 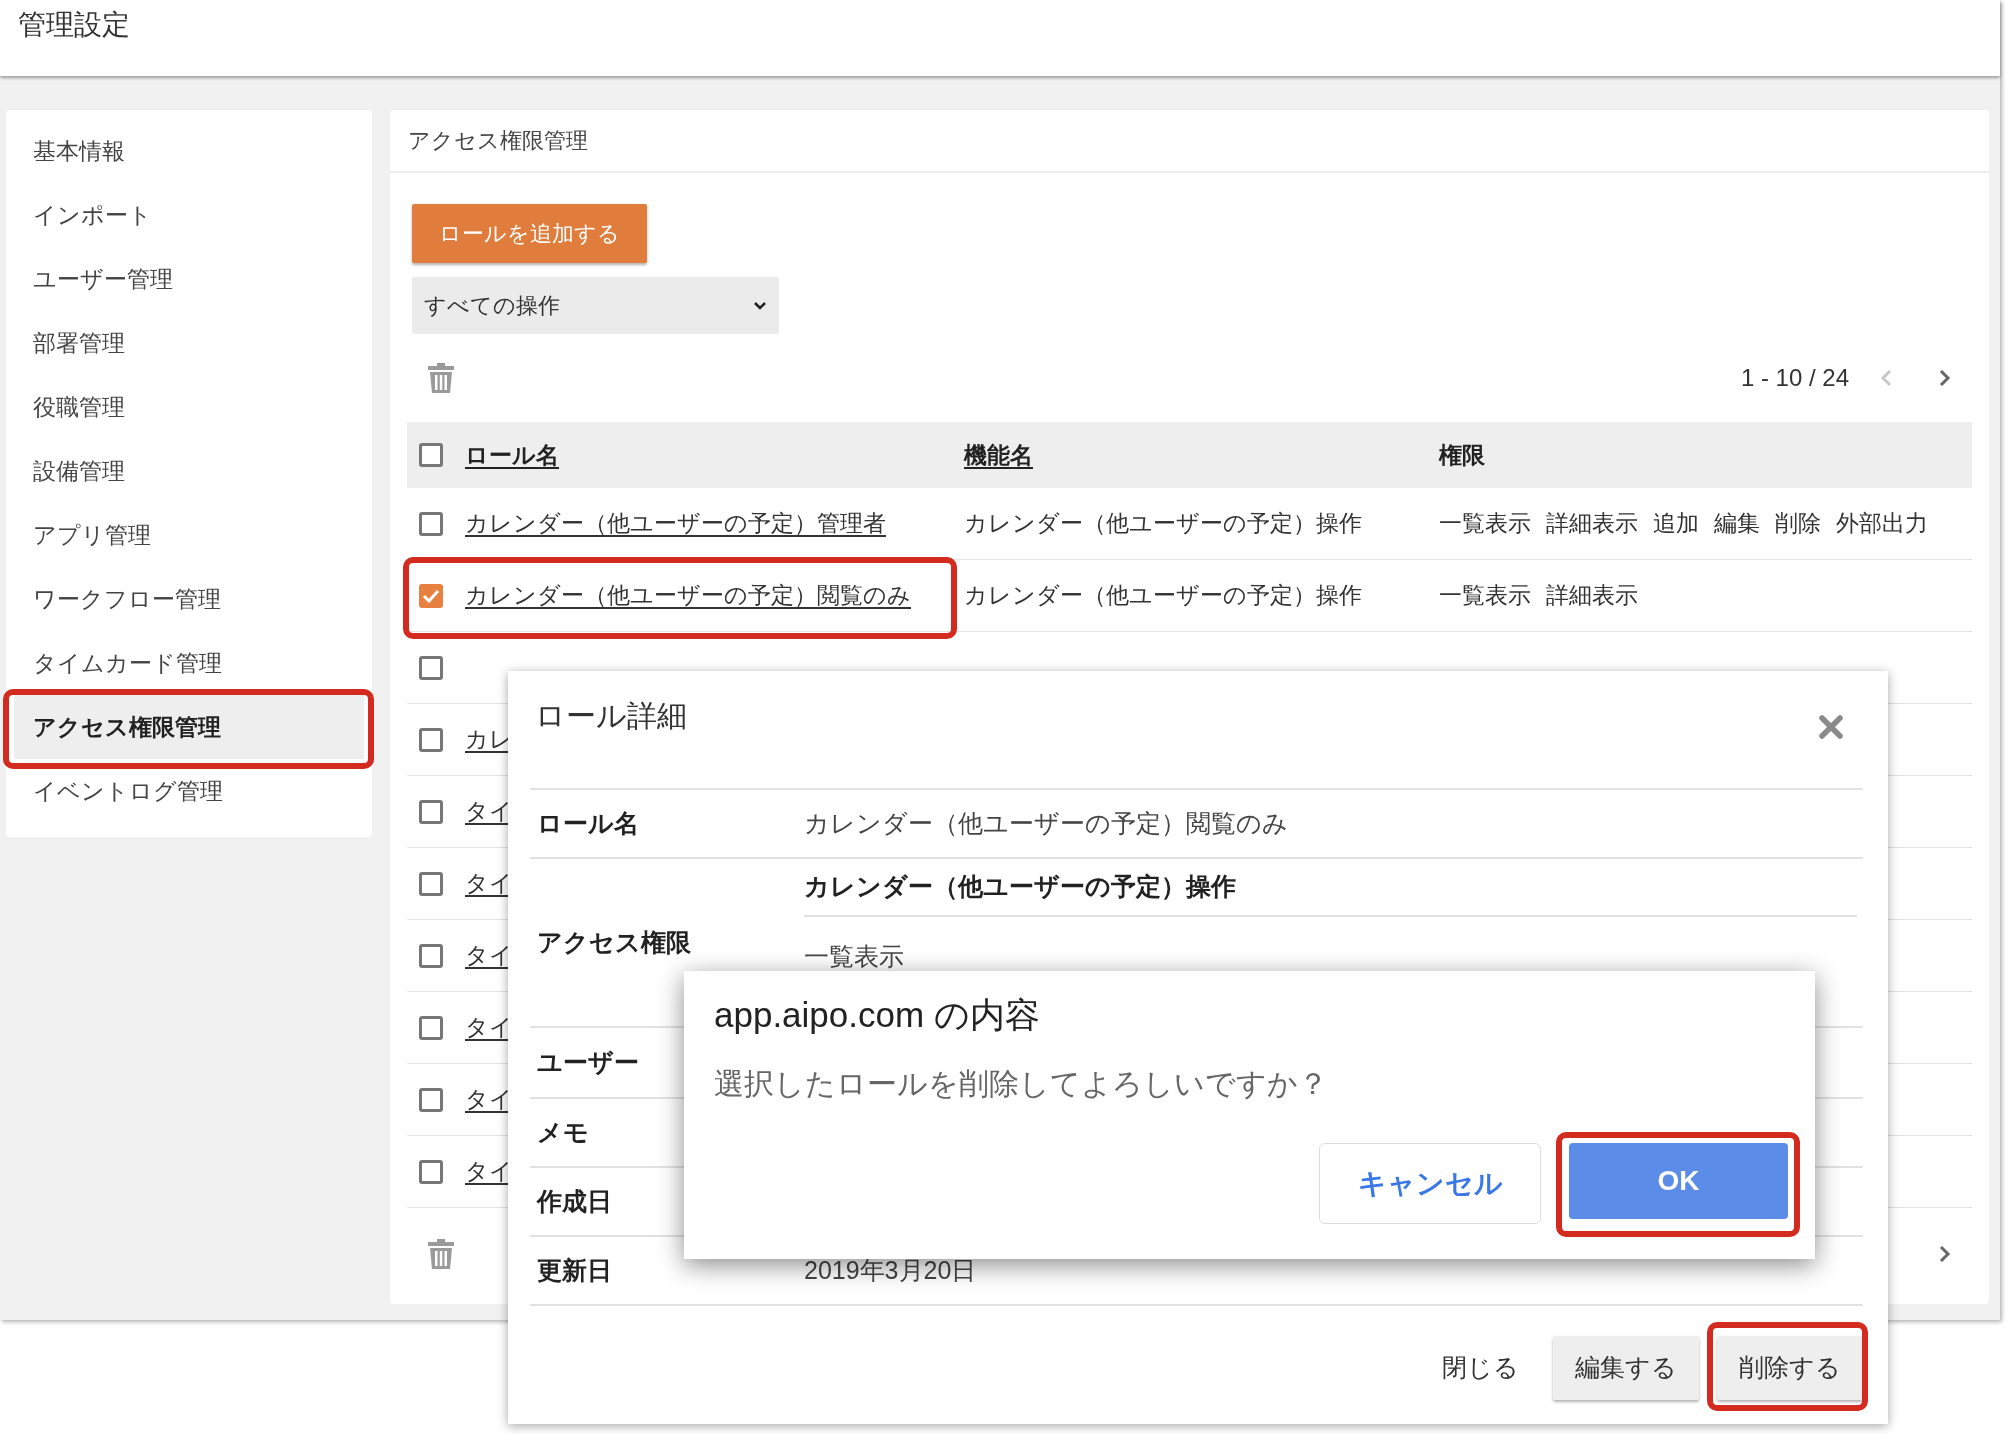 I want to click on permission-text: 削除, so click(x=1798, y=524).